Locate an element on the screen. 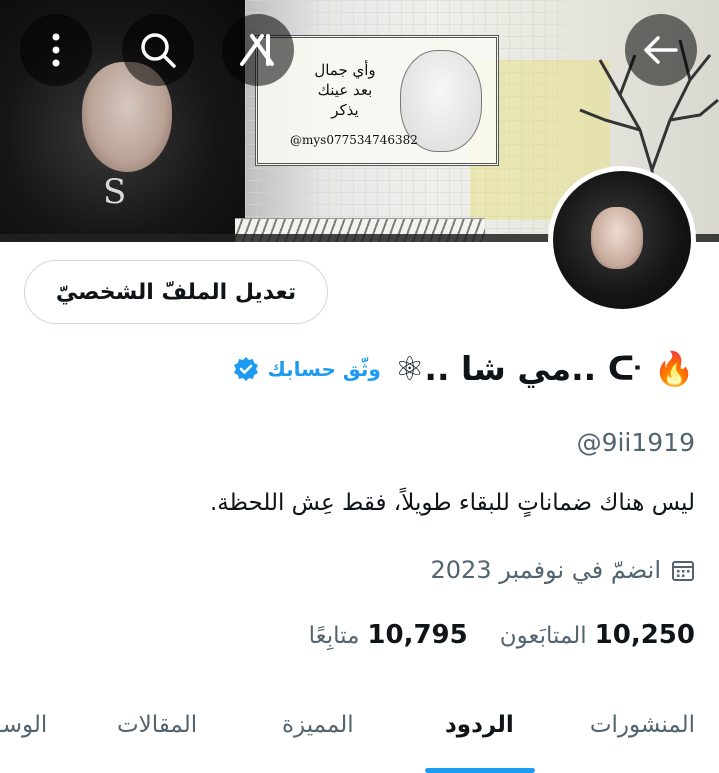  grok-button is located at coordinates (258, 50).